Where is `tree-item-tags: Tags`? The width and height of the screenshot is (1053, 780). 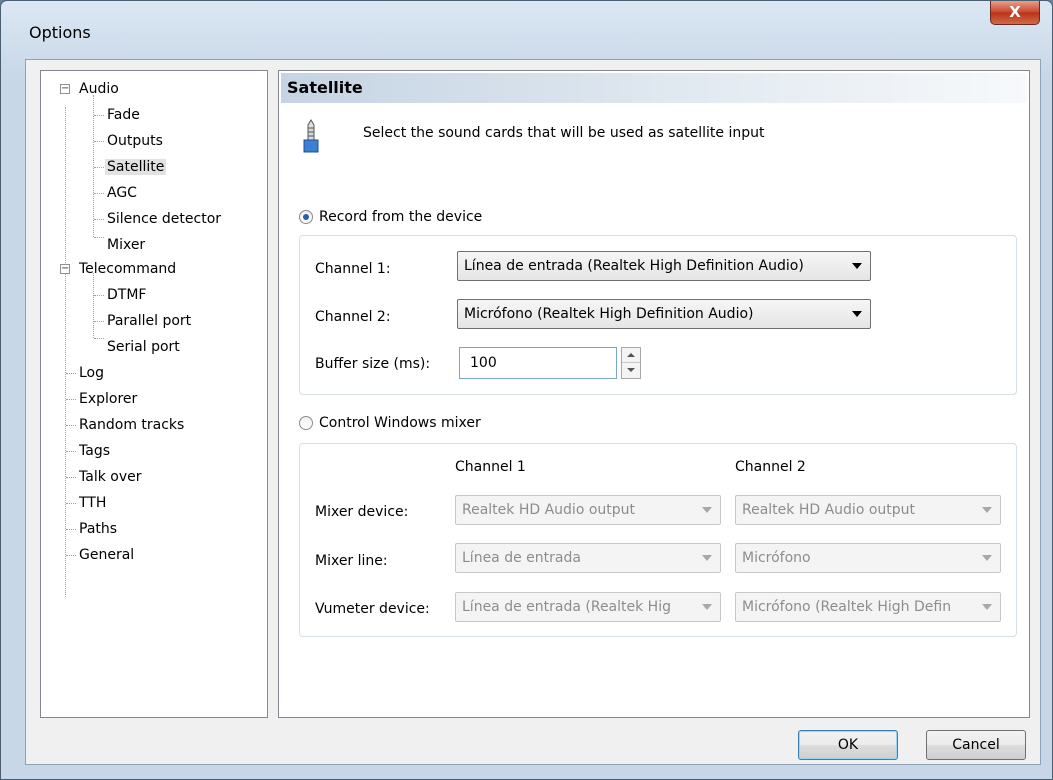
tree-item-tags: Tags is located at coordinates (94, 451).